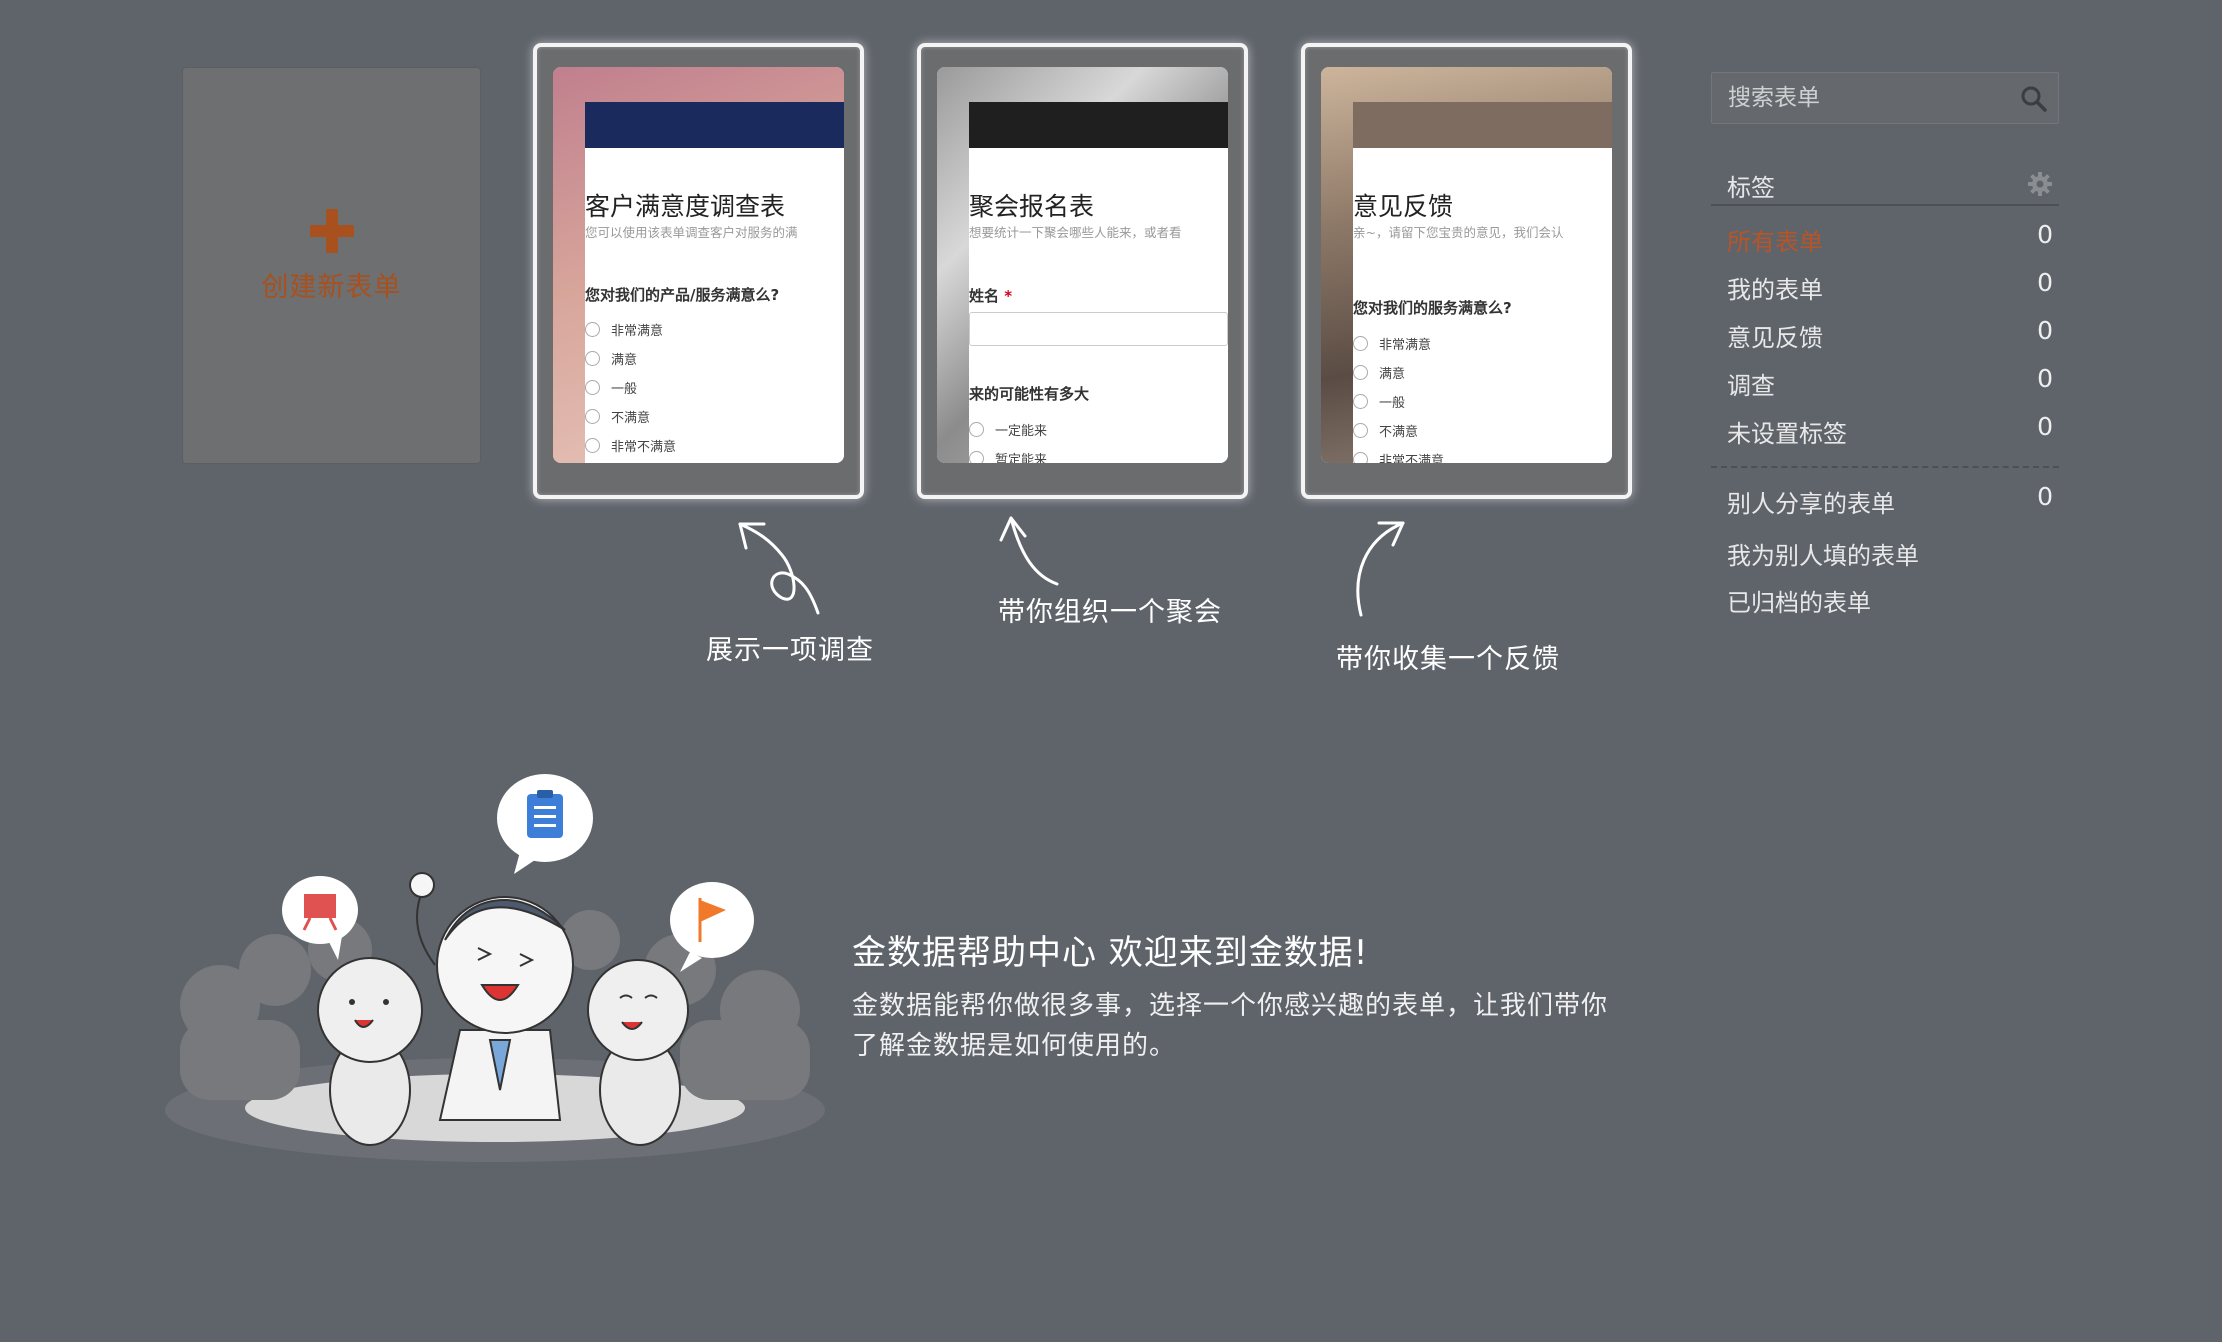  Describe the element at coordinates (1775, 338) in the screenshot. I see `tag-label: 意见反馈` at that location.